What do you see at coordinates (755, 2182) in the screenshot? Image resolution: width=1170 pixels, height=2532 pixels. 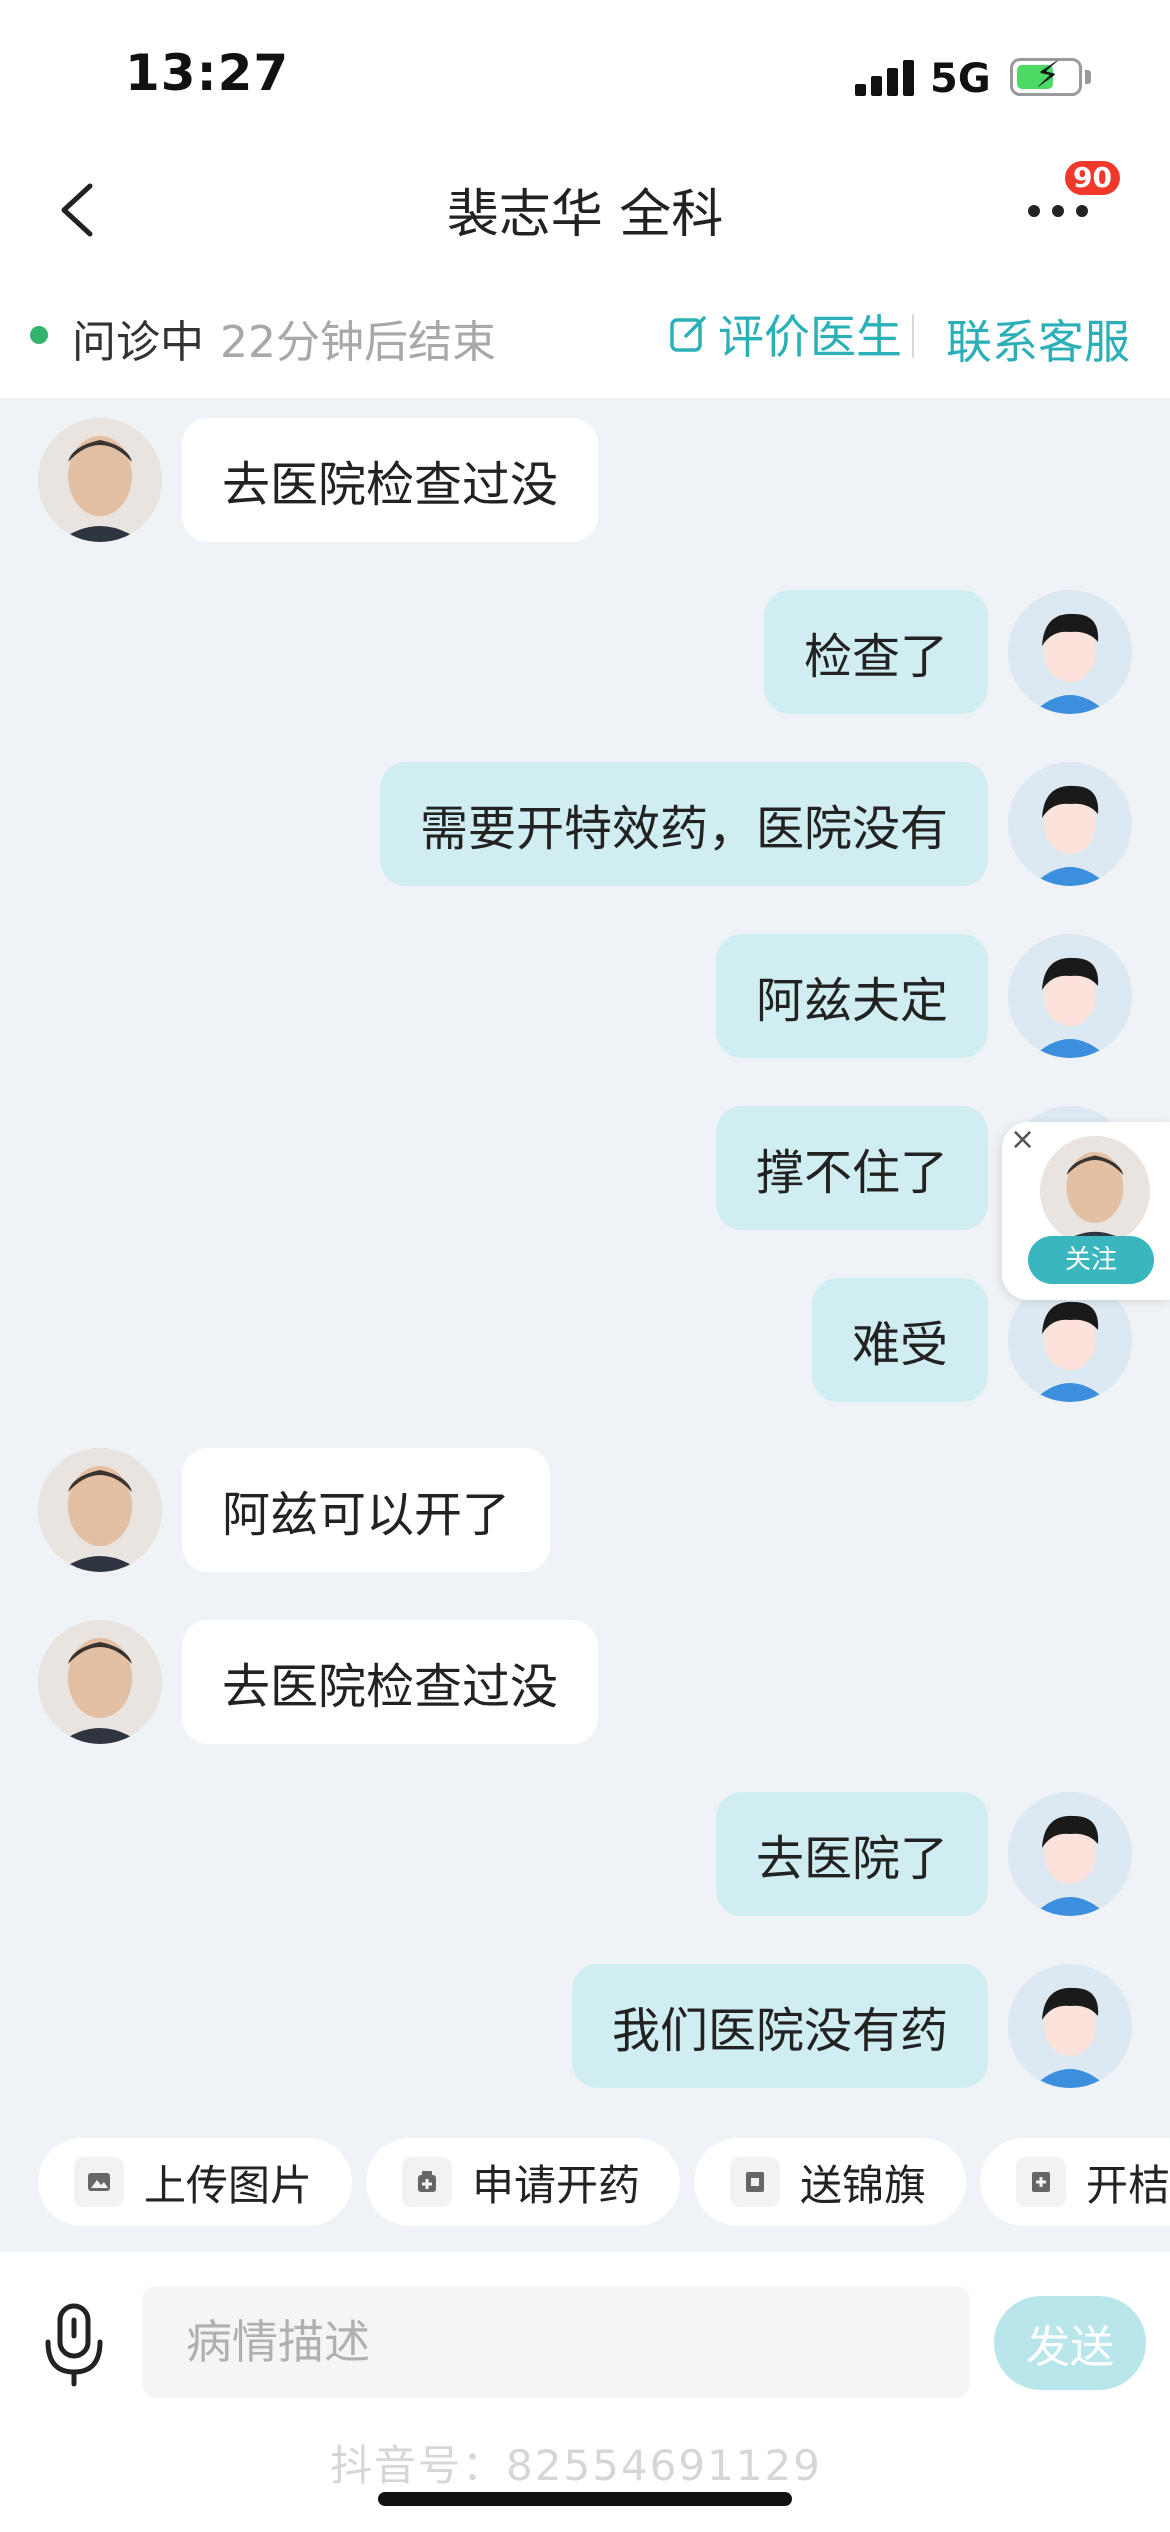 I see `banner-icon` at bounding box center [755, 2182].